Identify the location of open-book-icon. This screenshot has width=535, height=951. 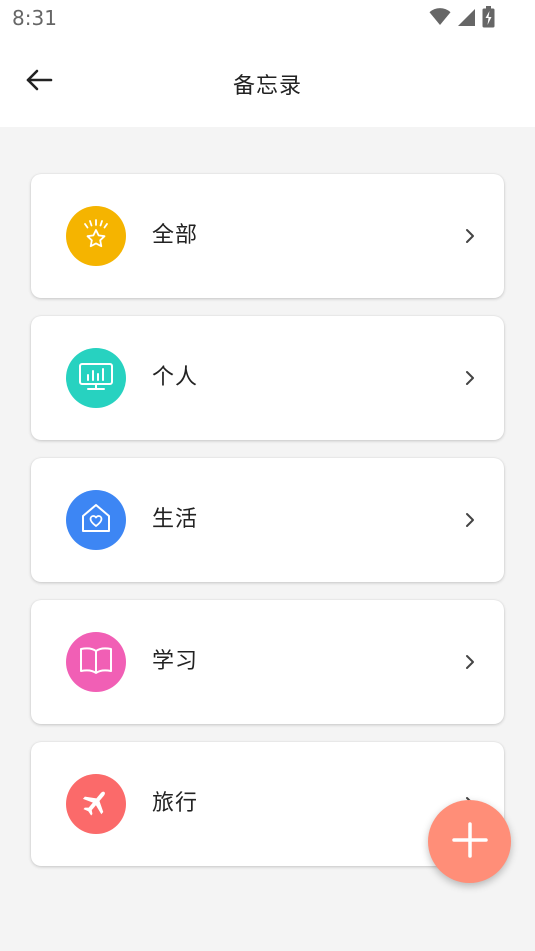
(96, 662).